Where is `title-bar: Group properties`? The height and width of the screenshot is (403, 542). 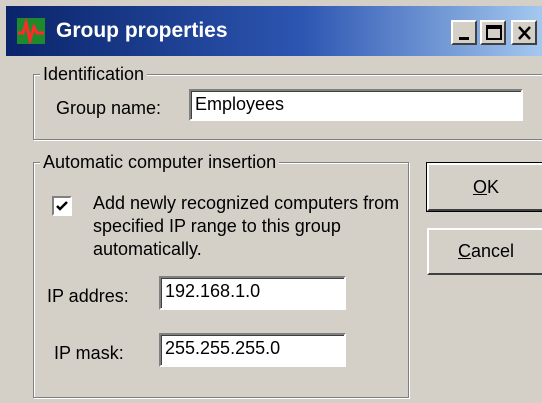 title-bar: Group properties is located at coordinates (274, 31).